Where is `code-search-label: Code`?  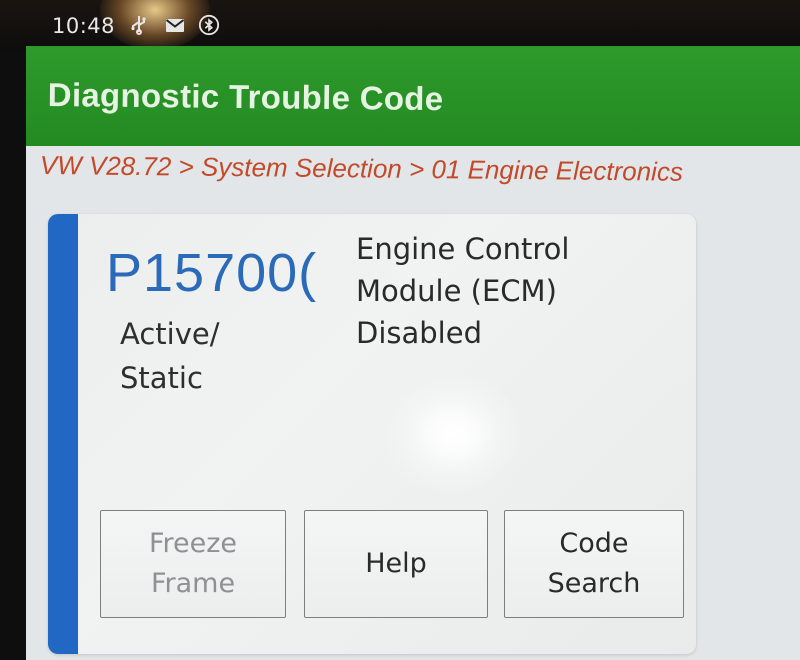 code-search-label: Code is located at coordinates (594, 543).